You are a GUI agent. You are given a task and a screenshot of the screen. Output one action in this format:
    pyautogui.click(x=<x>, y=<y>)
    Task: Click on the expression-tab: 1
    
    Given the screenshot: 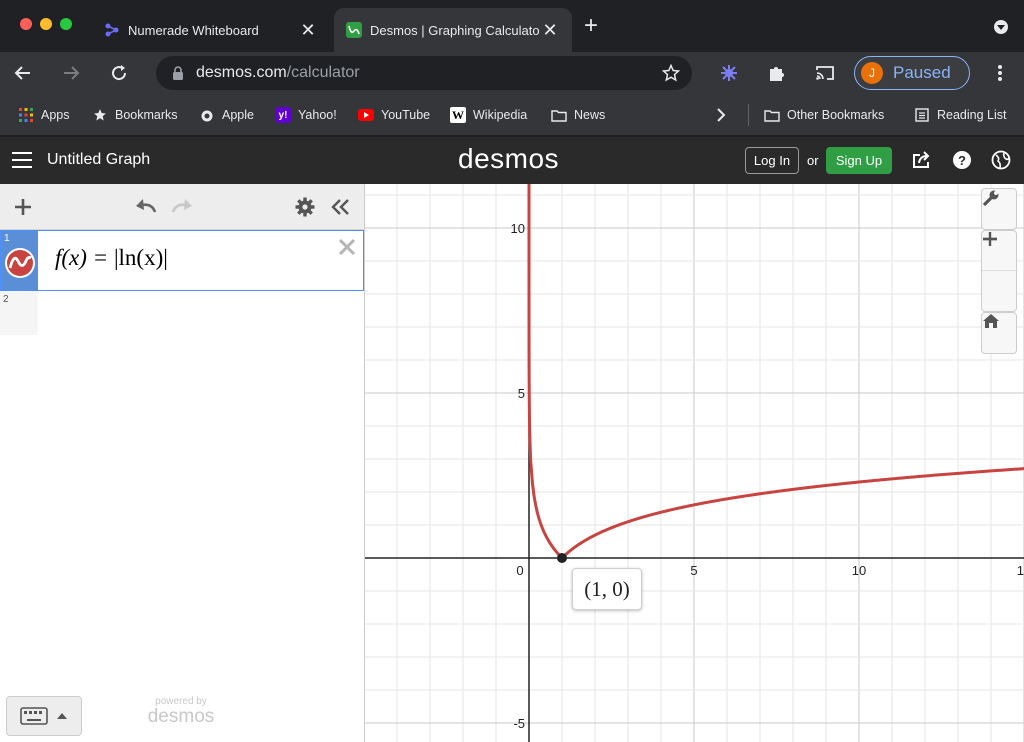 What is the action you would take?
    pyautogui.click(x=19, y=260)
    